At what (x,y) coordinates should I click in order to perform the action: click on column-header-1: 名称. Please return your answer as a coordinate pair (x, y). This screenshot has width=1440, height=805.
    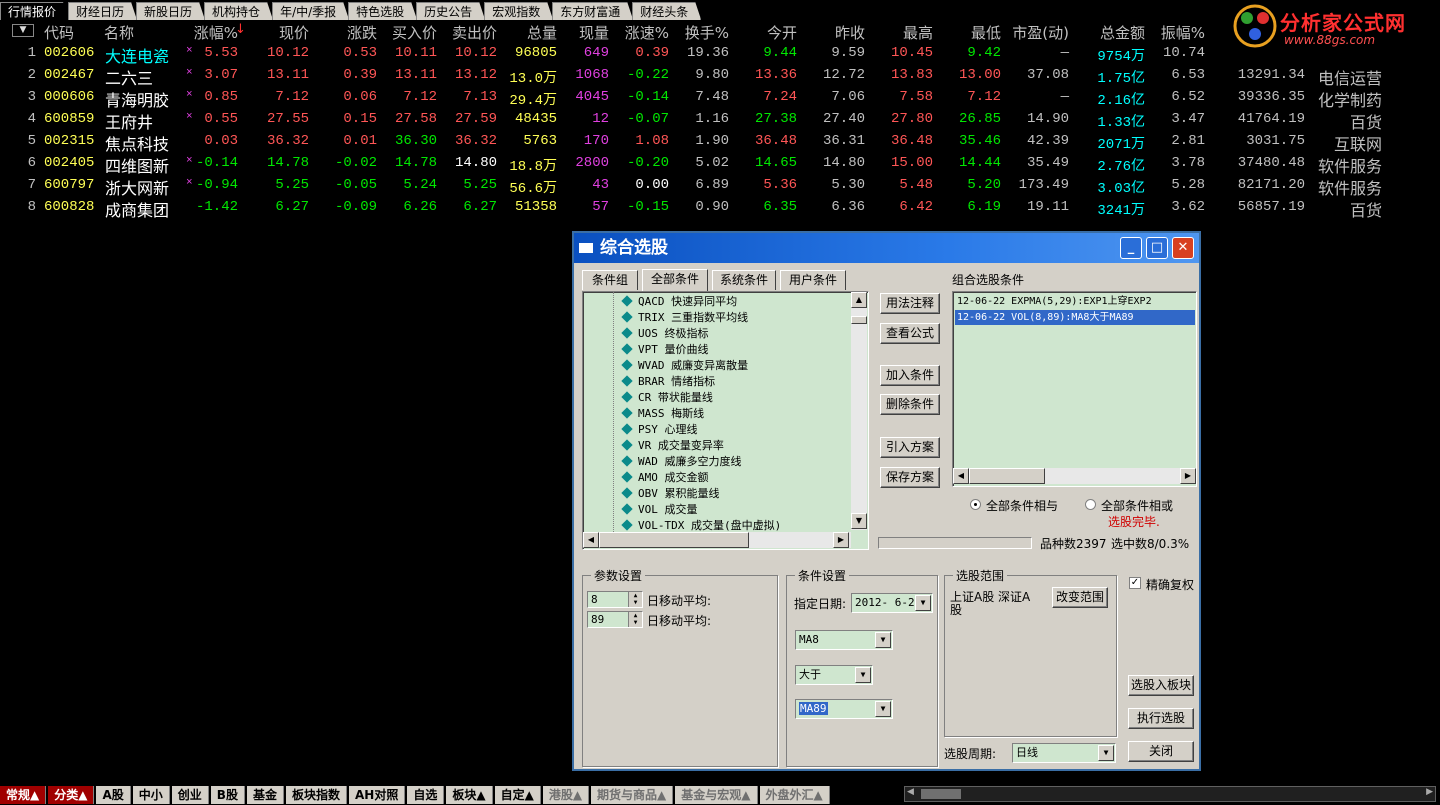
    Looking at the image, I should click on (144, 32).